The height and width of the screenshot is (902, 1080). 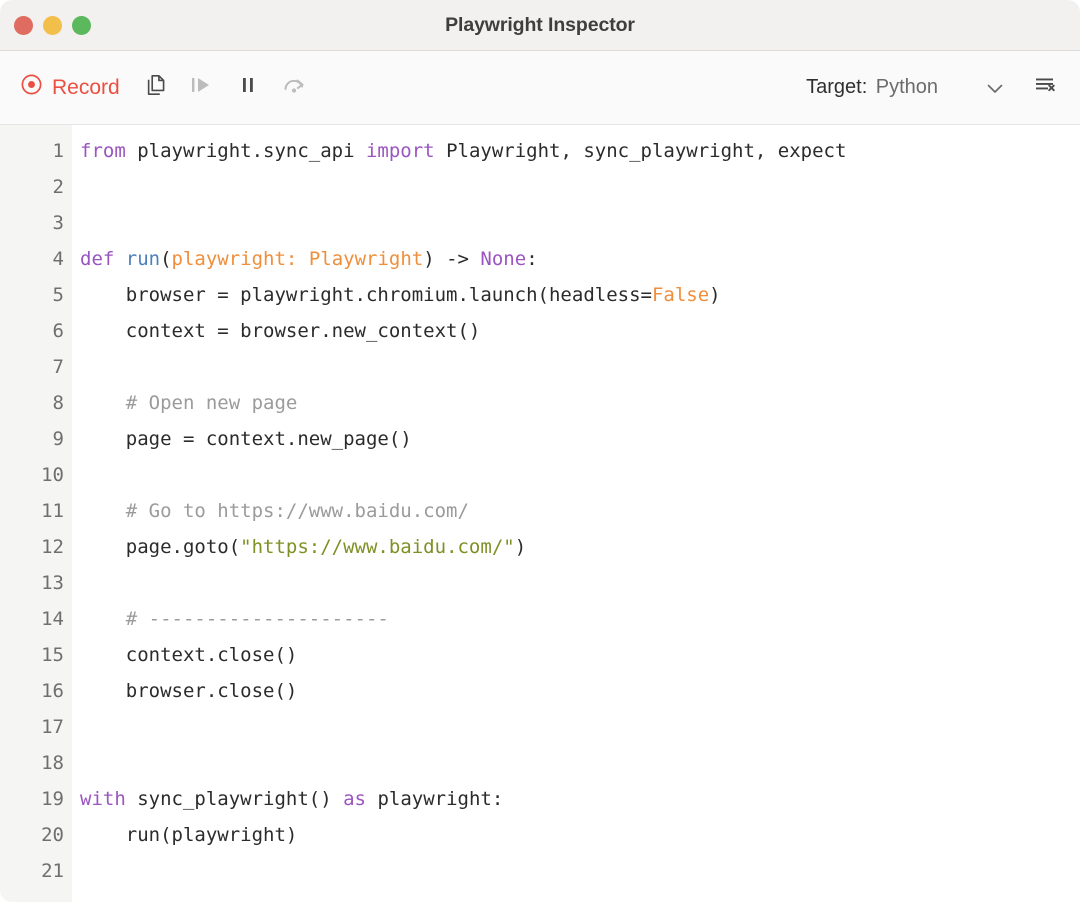 What do you see at coordinates (251, 151) in the screenshot?
I see `code-token-pl: playwright.sync_api` at bounding box center [251, 151].